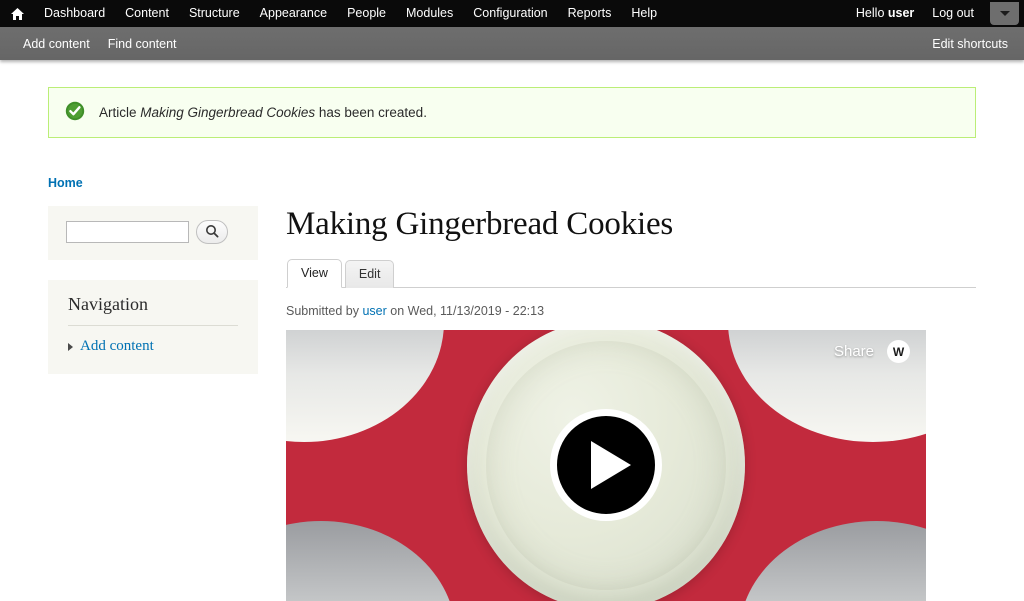 Image resolution: width=1024 pixels, height=601 pixels. Describe the element at coordinates (120, 112) in the screenshot. I see `message-prefix: Article` at that location.